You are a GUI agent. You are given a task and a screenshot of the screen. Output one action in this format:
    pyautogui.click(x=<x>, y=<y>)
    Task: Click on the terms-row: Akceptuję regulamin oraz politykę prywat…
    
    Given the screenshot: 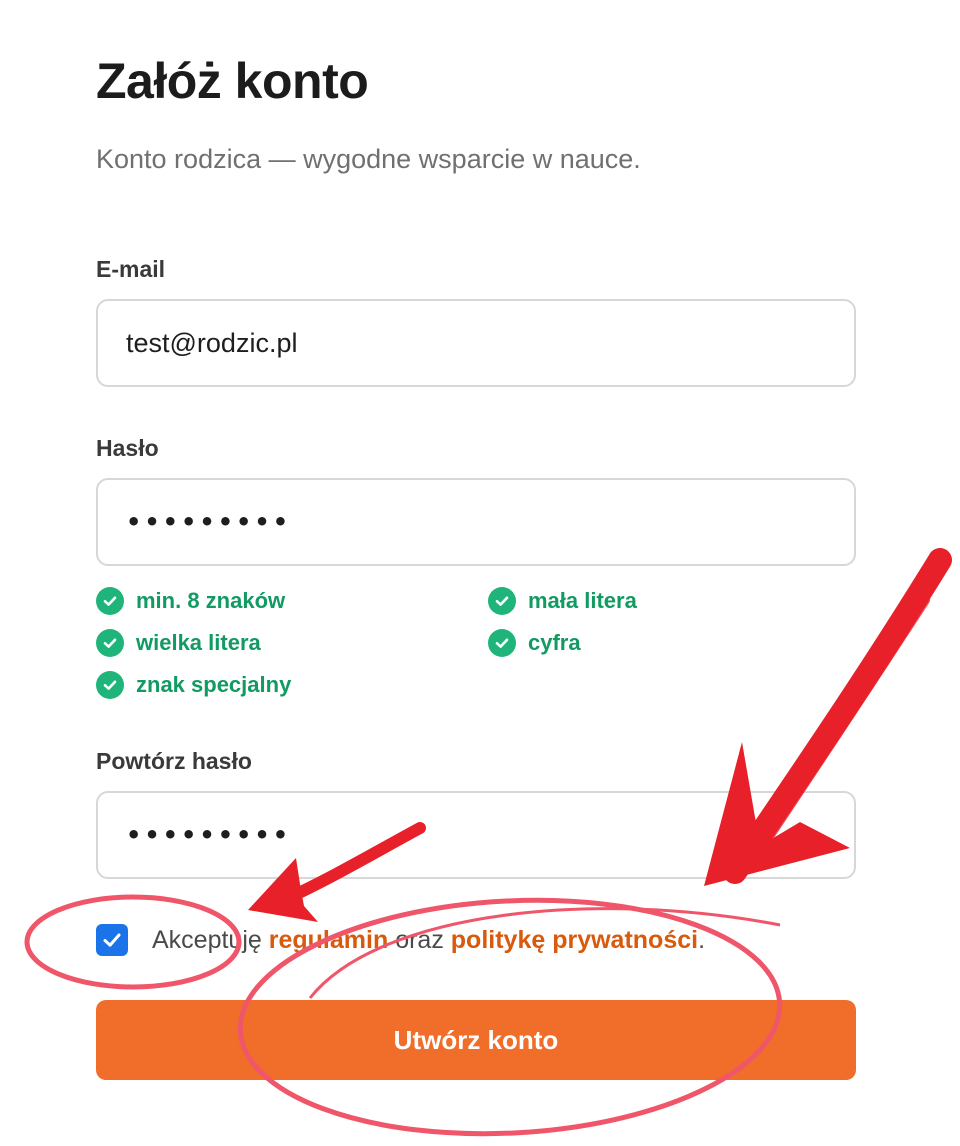 What is the action you would take?
    pyautogui.click(x=400, y=940)
    